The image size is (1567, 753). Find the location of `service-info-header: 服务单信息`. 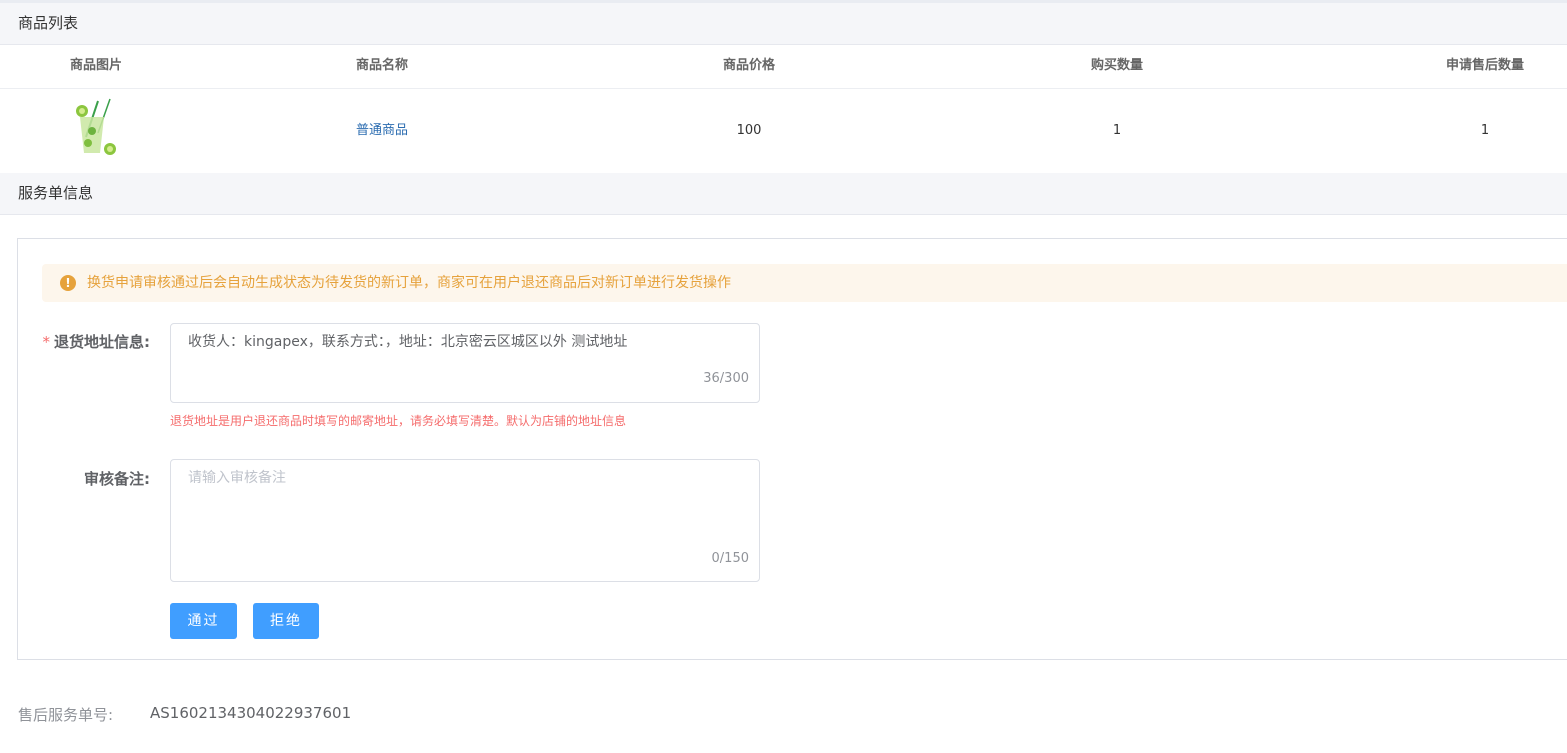

service-info-header: 服务单信息 is located at coordinates (783, 194).